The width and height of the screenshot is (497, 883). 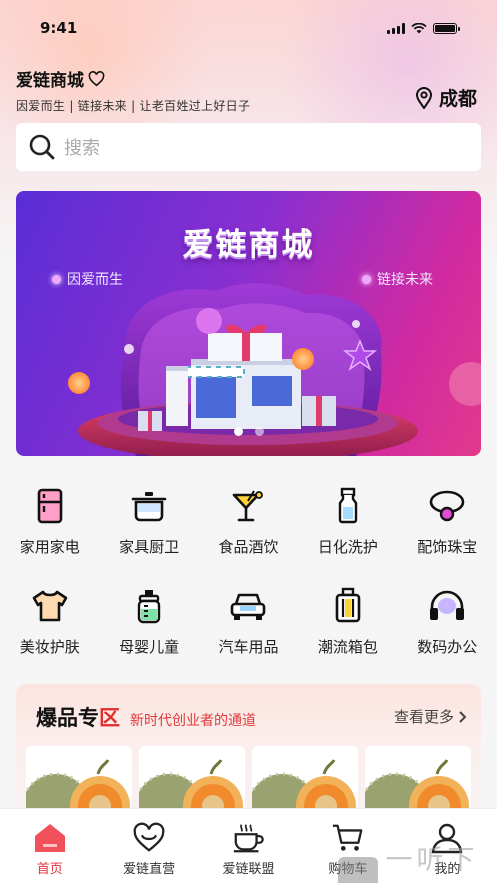 I want to click on suitcase-icon, so click(x=348, y=606).